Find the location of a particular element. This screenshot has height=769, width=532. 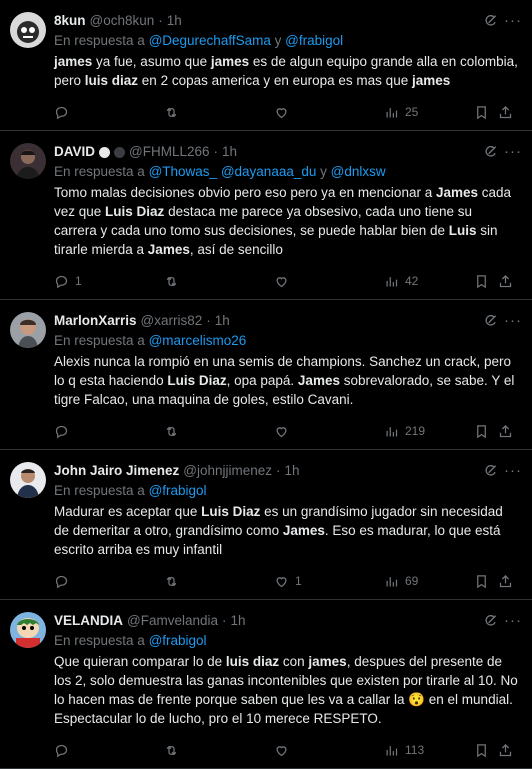

tweet-actions: 25 is located at coordinates (286, 112).